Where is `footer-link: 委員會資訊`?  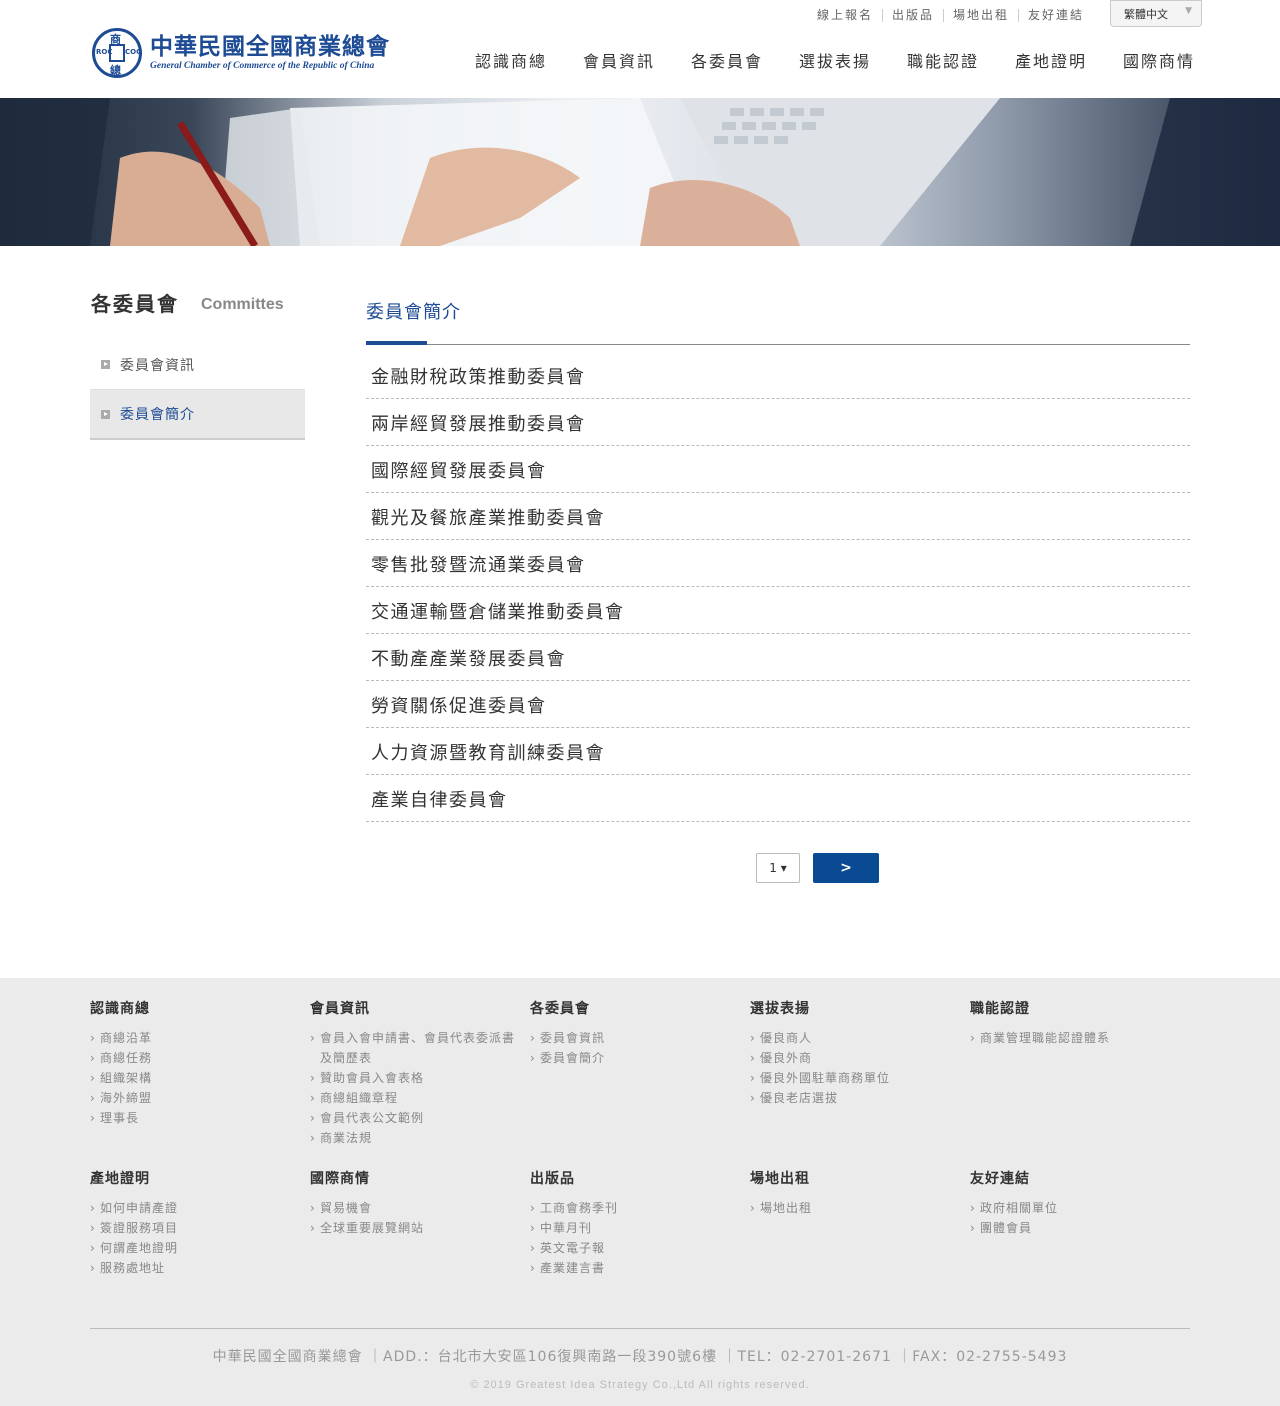 footer-link: 委員會資訊 is located at coordinates (640, 1038).